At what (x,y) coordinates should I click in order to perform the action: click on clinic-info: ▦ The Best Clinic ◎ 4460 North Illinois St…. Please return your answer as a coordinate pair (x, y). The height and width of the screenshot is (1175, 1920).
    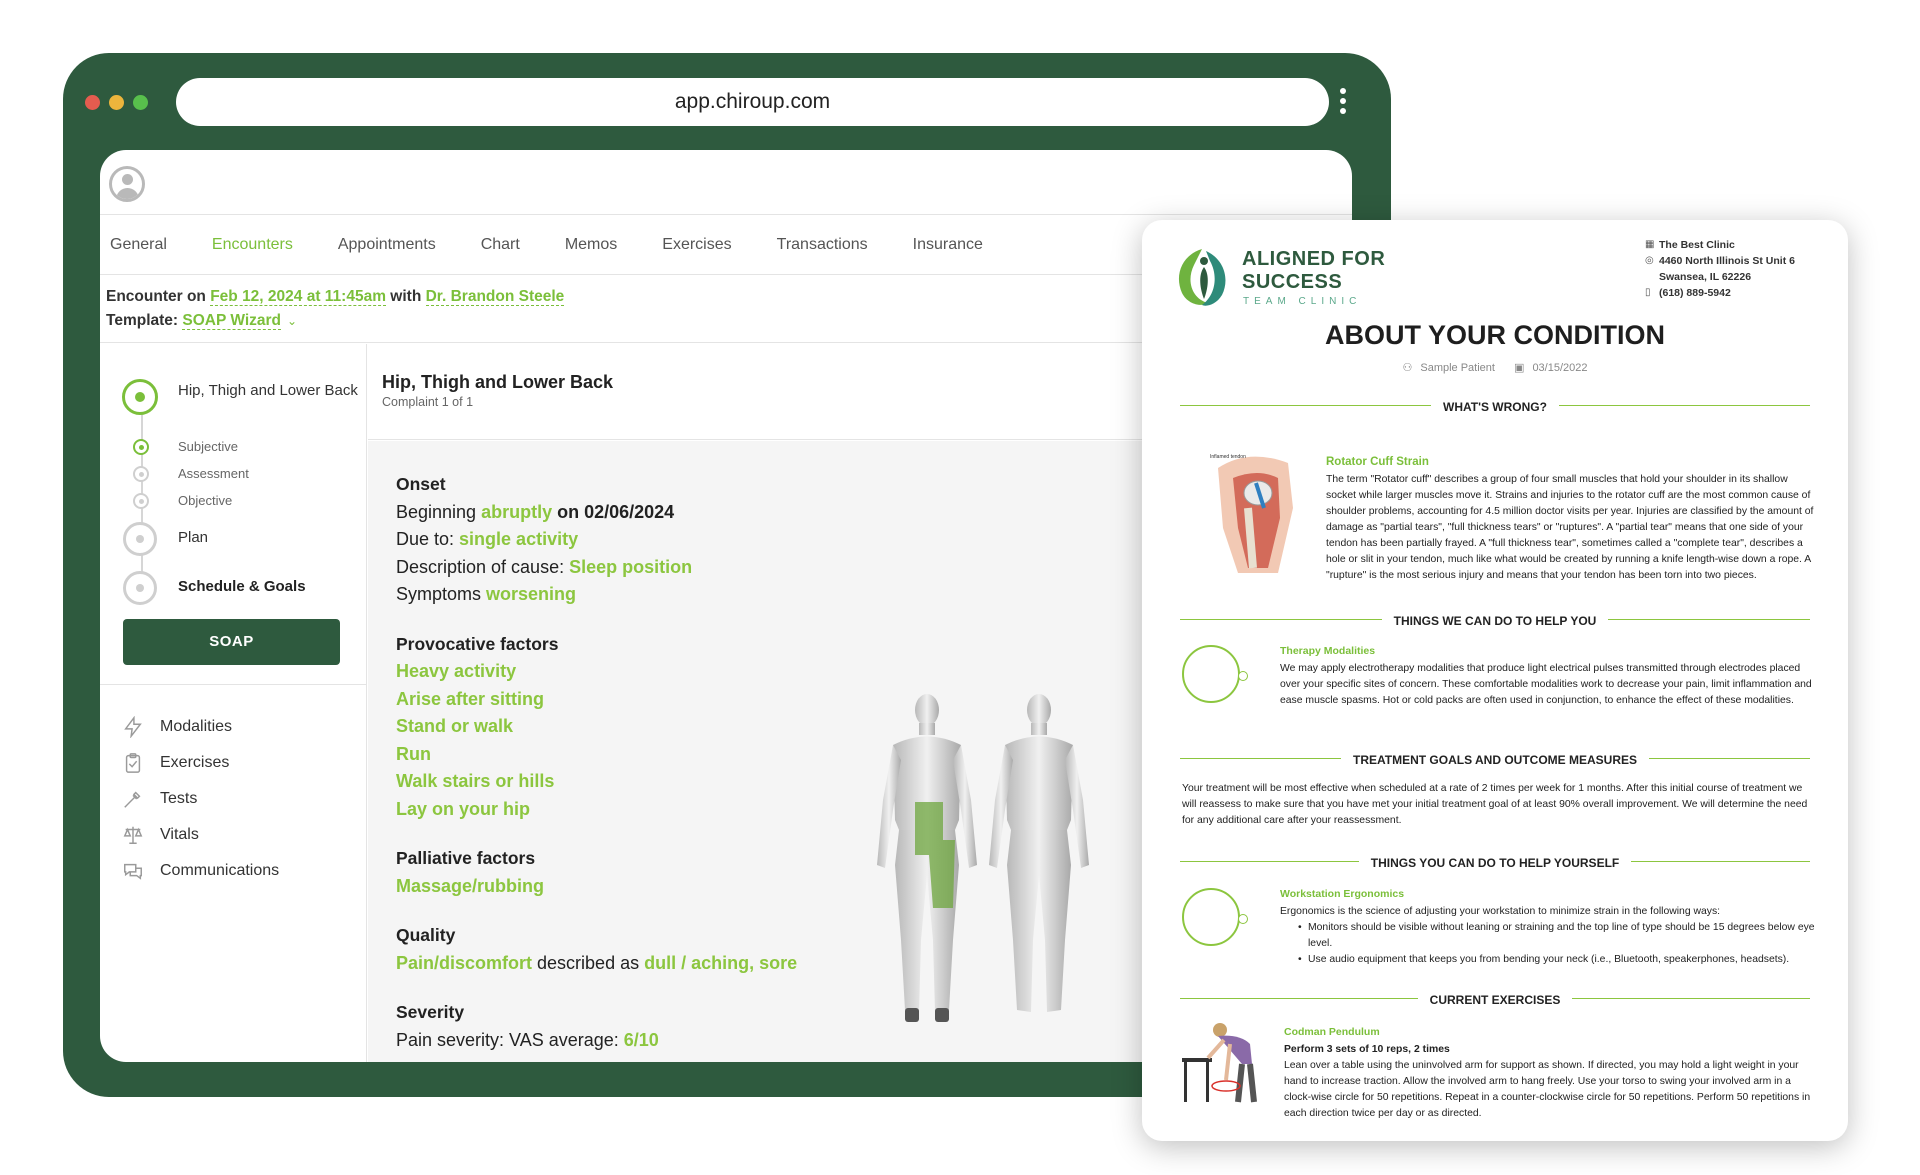
    Looking at the image, I should click on (1720, 269).